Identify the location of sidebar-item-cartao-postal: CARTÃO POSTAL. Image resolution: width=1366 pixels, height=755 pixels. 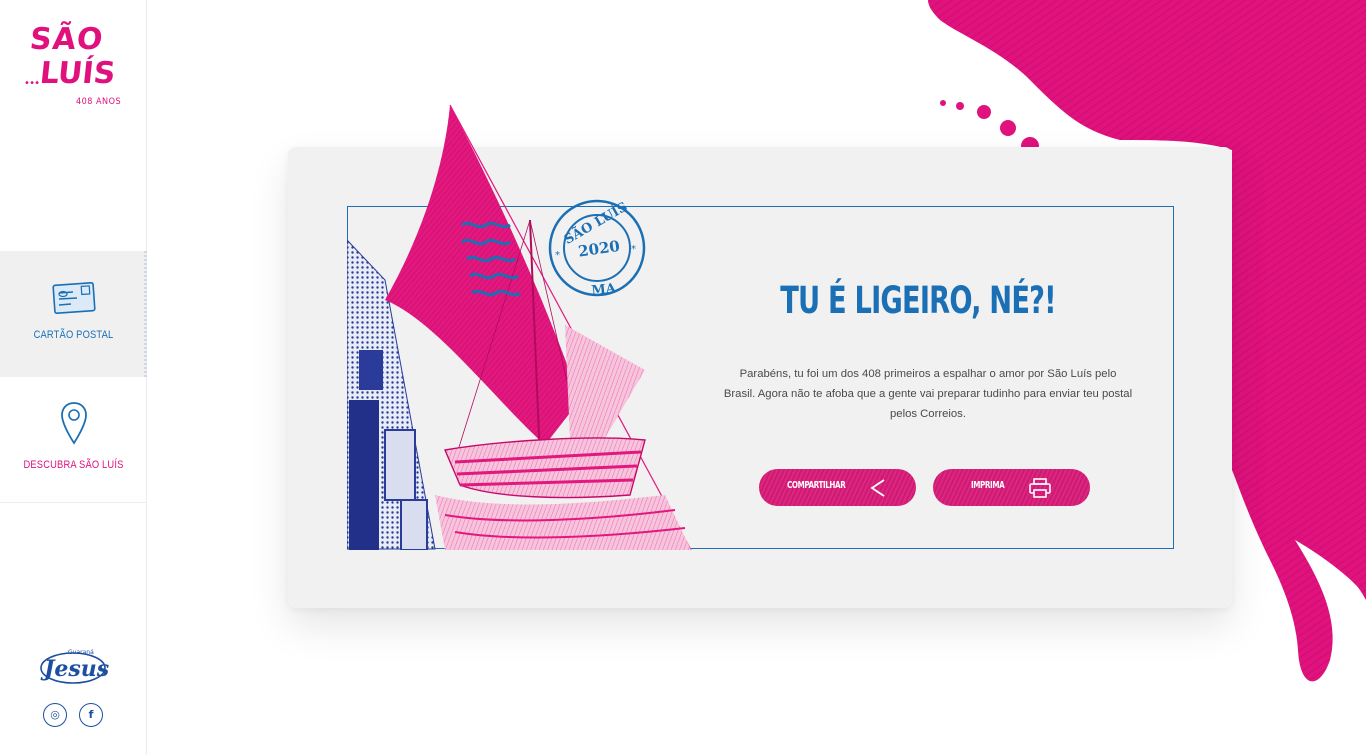
(73, 314).